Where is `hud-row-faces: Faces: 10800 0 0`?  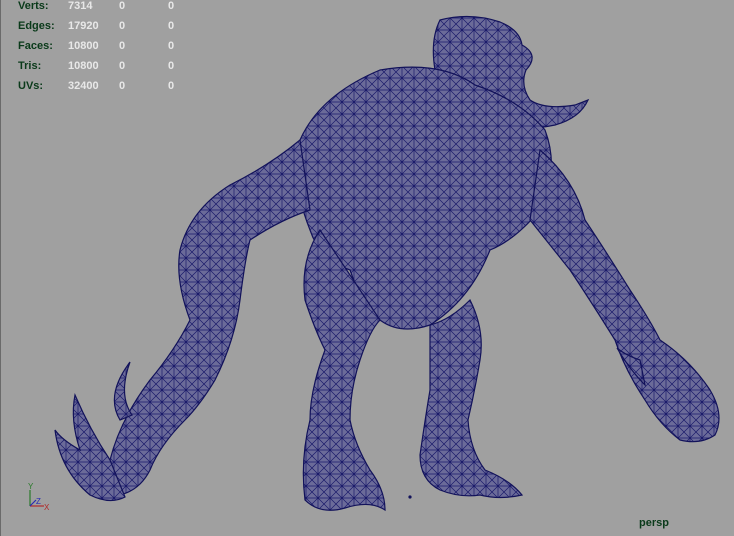 hud-row-faces: Faces: 10800 0 0 is located at coordinates (108, 50).